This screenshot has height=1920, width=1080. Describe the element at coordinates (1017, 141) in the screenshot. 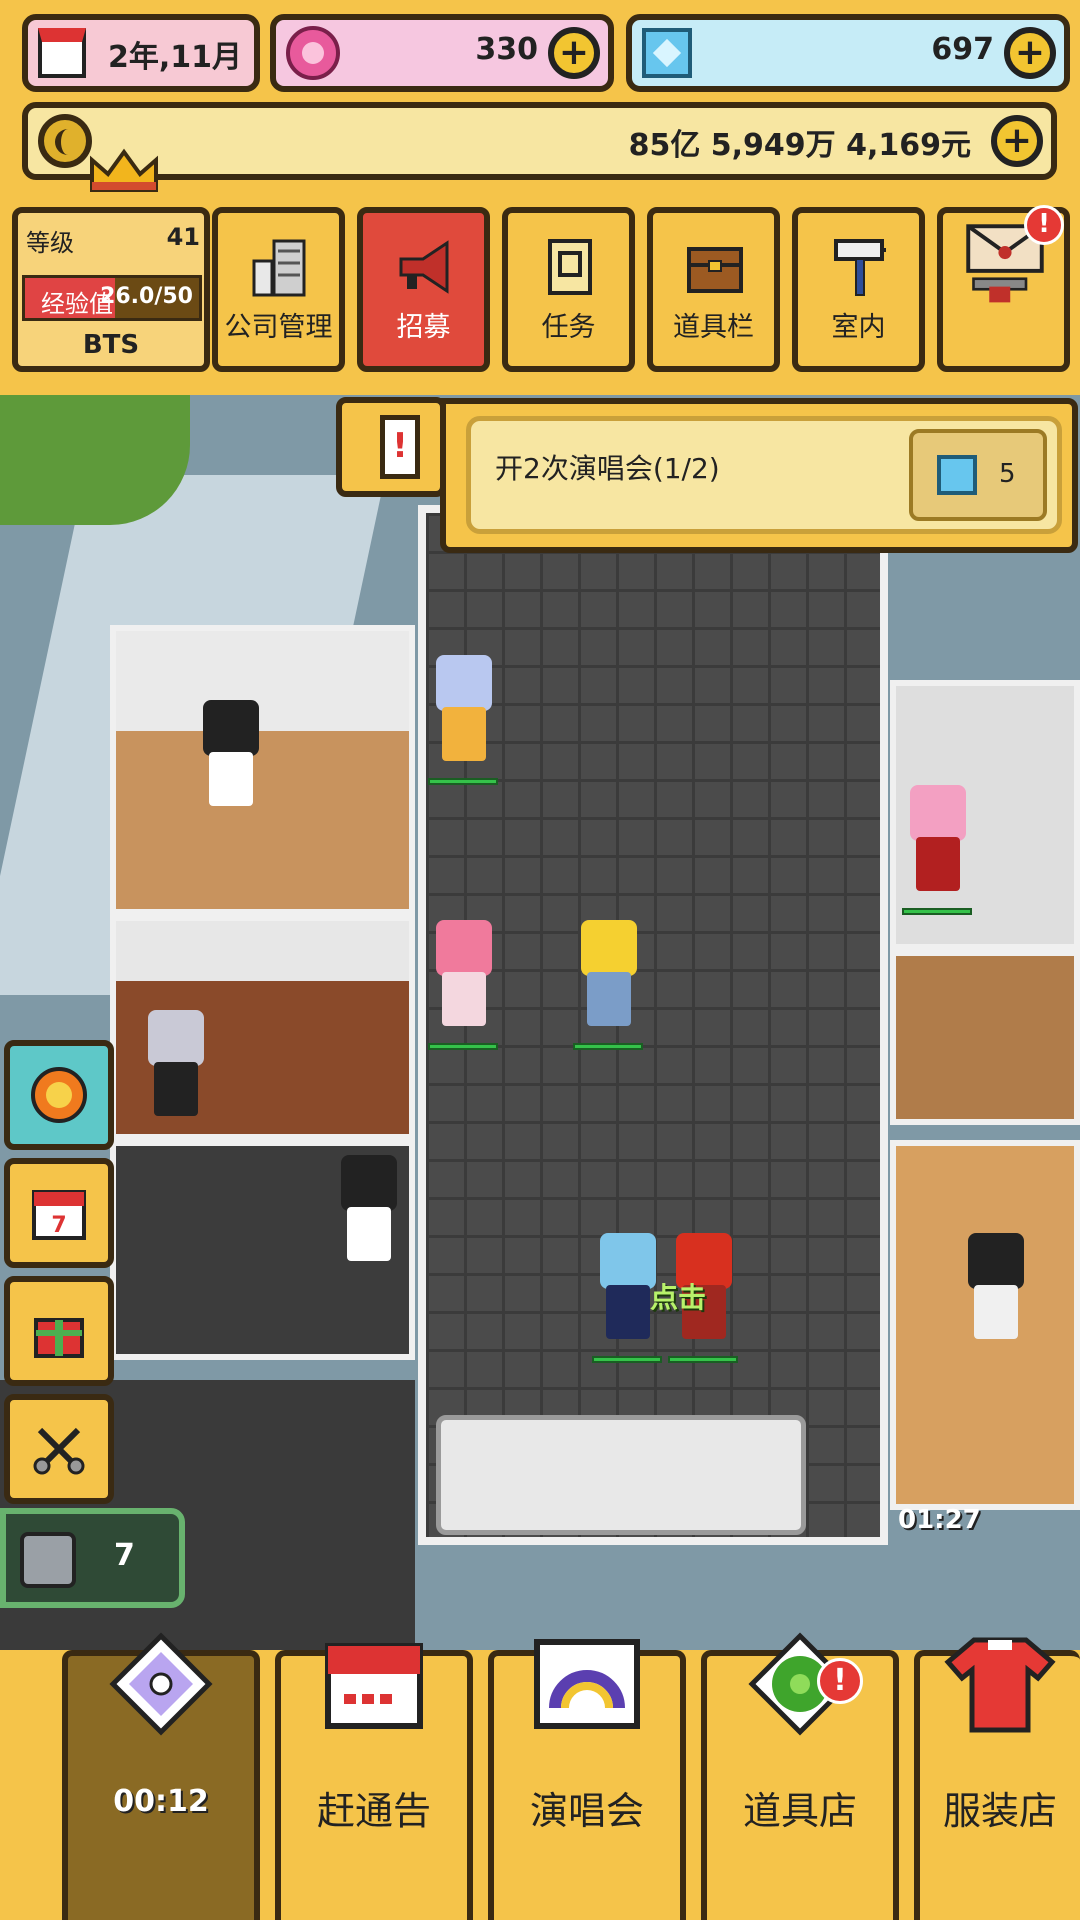

I see `add-money-button: +` at that location.